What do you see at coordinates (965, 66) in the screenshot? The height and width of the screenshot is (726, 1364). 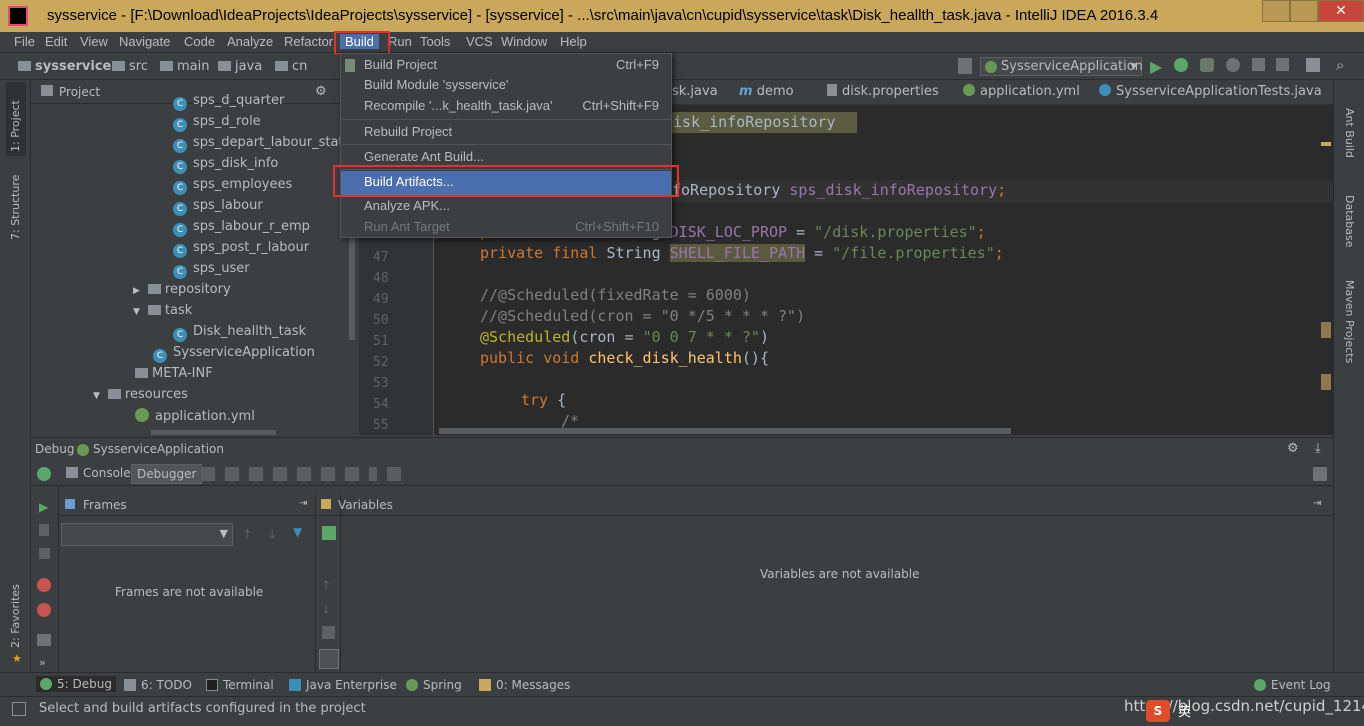 I see `build-project-icon` at bounding box center [965, 66].